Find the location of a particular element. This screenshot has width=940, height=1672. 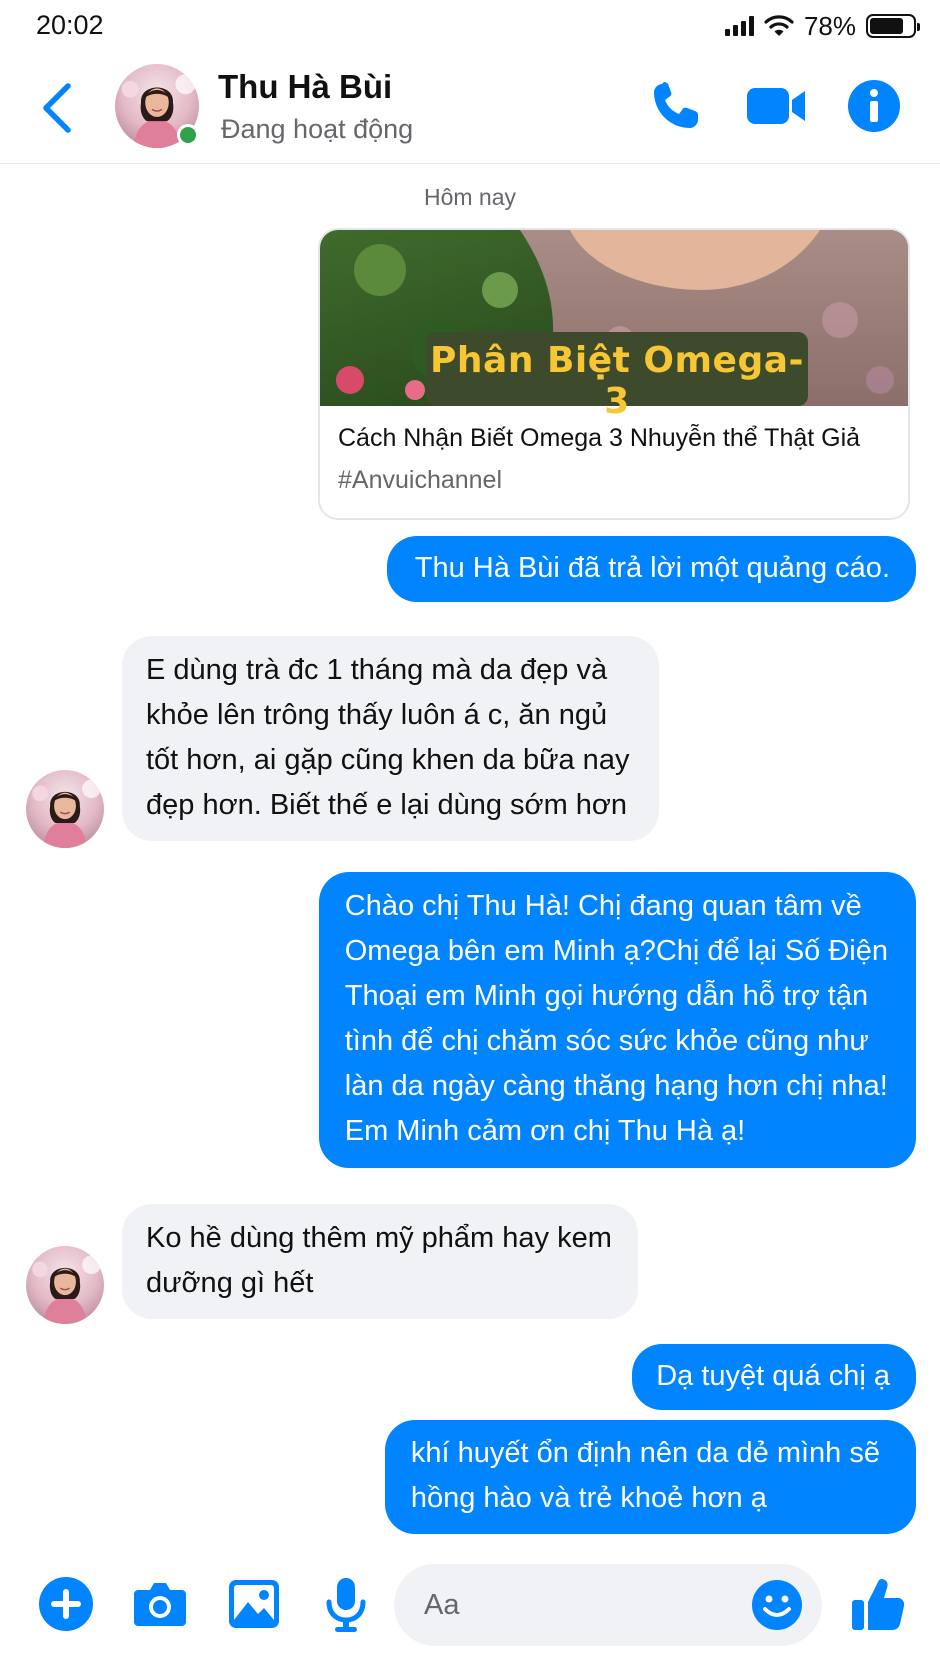

emoji-icon is located at coordinates (777, 1605).